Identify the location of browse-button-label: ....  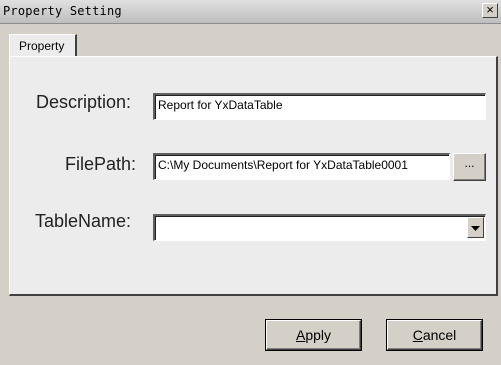
(469, 163).